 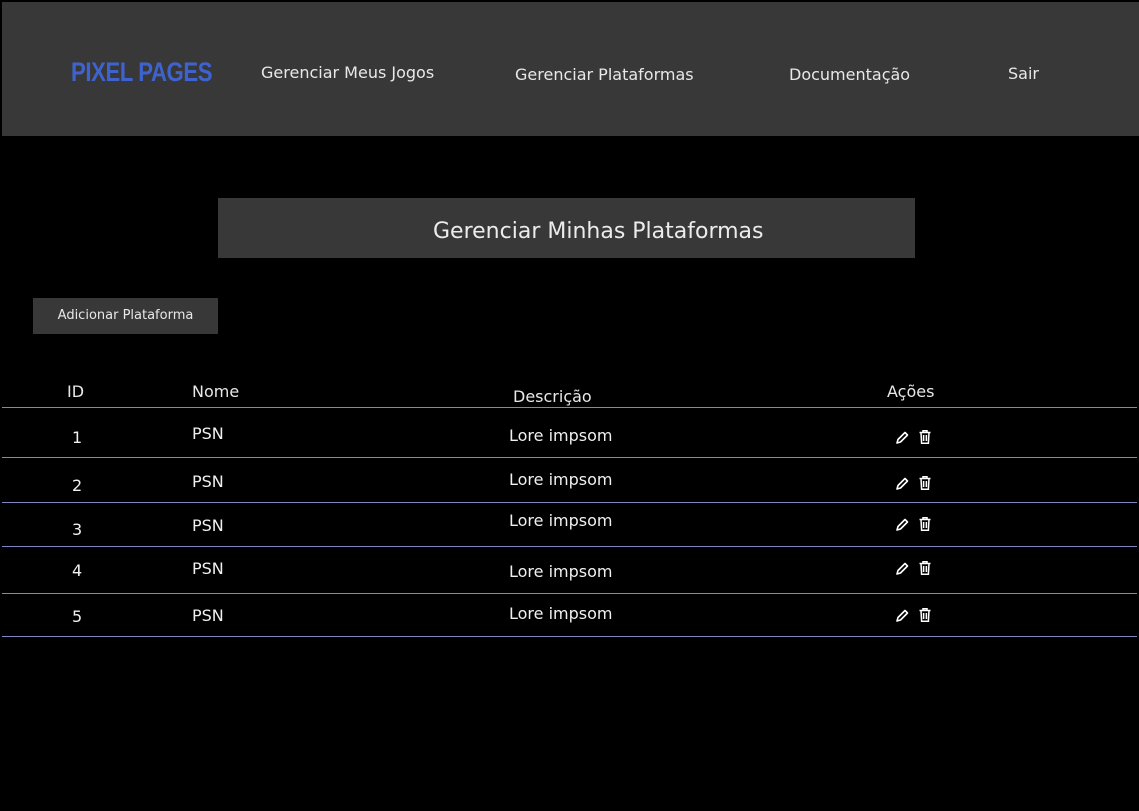 I want to click on row-id: 5, so click(x=77, y=616).